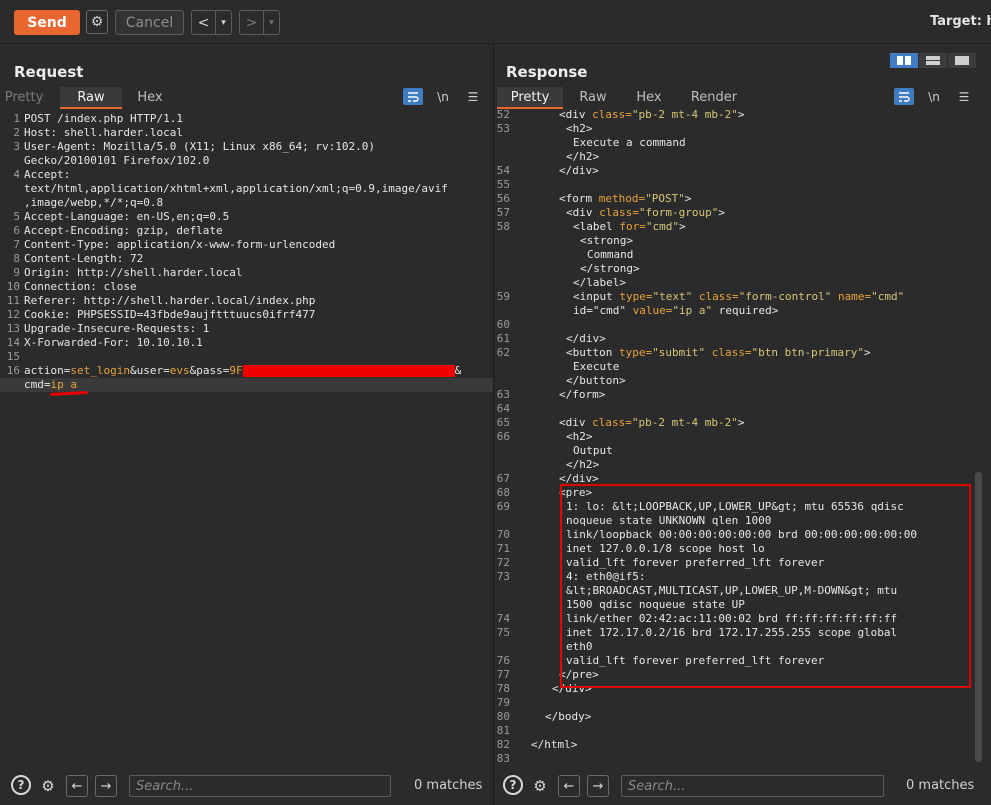 This screenshot has height=805, width=991. I want to click on layout-single-icon, so click(962, 60).